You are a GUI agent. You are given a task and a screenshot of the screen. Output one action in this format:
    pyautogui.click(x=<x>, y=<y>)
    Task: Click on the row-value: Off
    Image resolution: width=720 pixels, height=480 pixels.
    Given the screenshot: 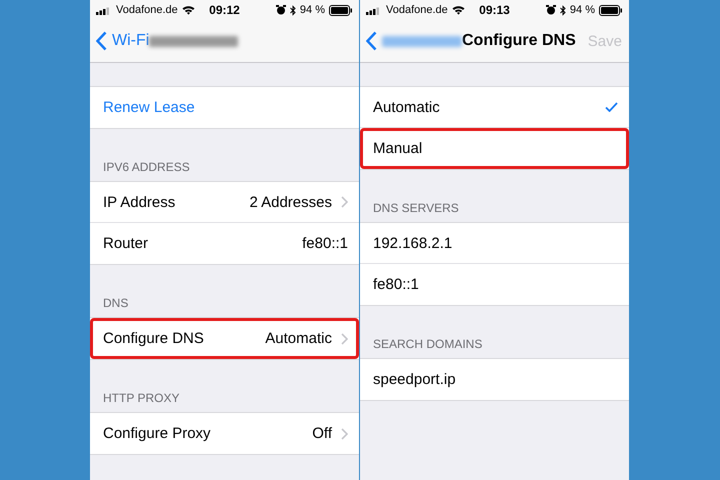 What is the action you would take?
    pyautogui.click(x=322, y=433)
    